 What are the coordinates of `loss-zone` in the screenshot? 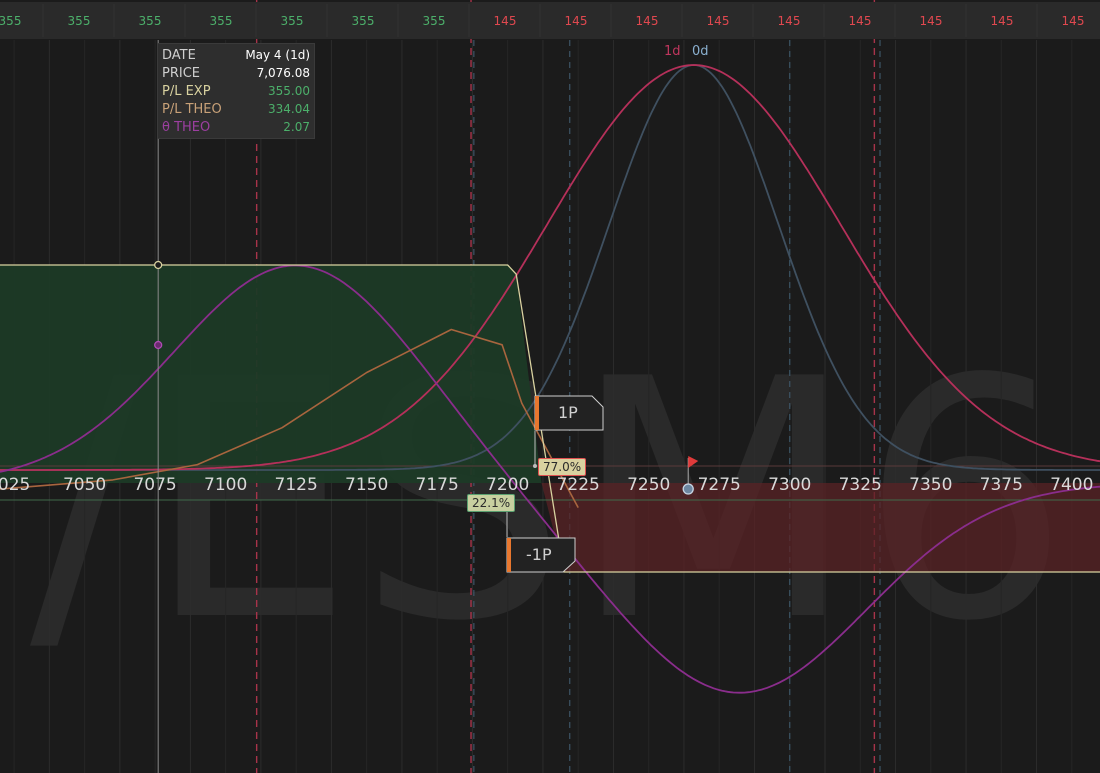 It's located at (820, 528).